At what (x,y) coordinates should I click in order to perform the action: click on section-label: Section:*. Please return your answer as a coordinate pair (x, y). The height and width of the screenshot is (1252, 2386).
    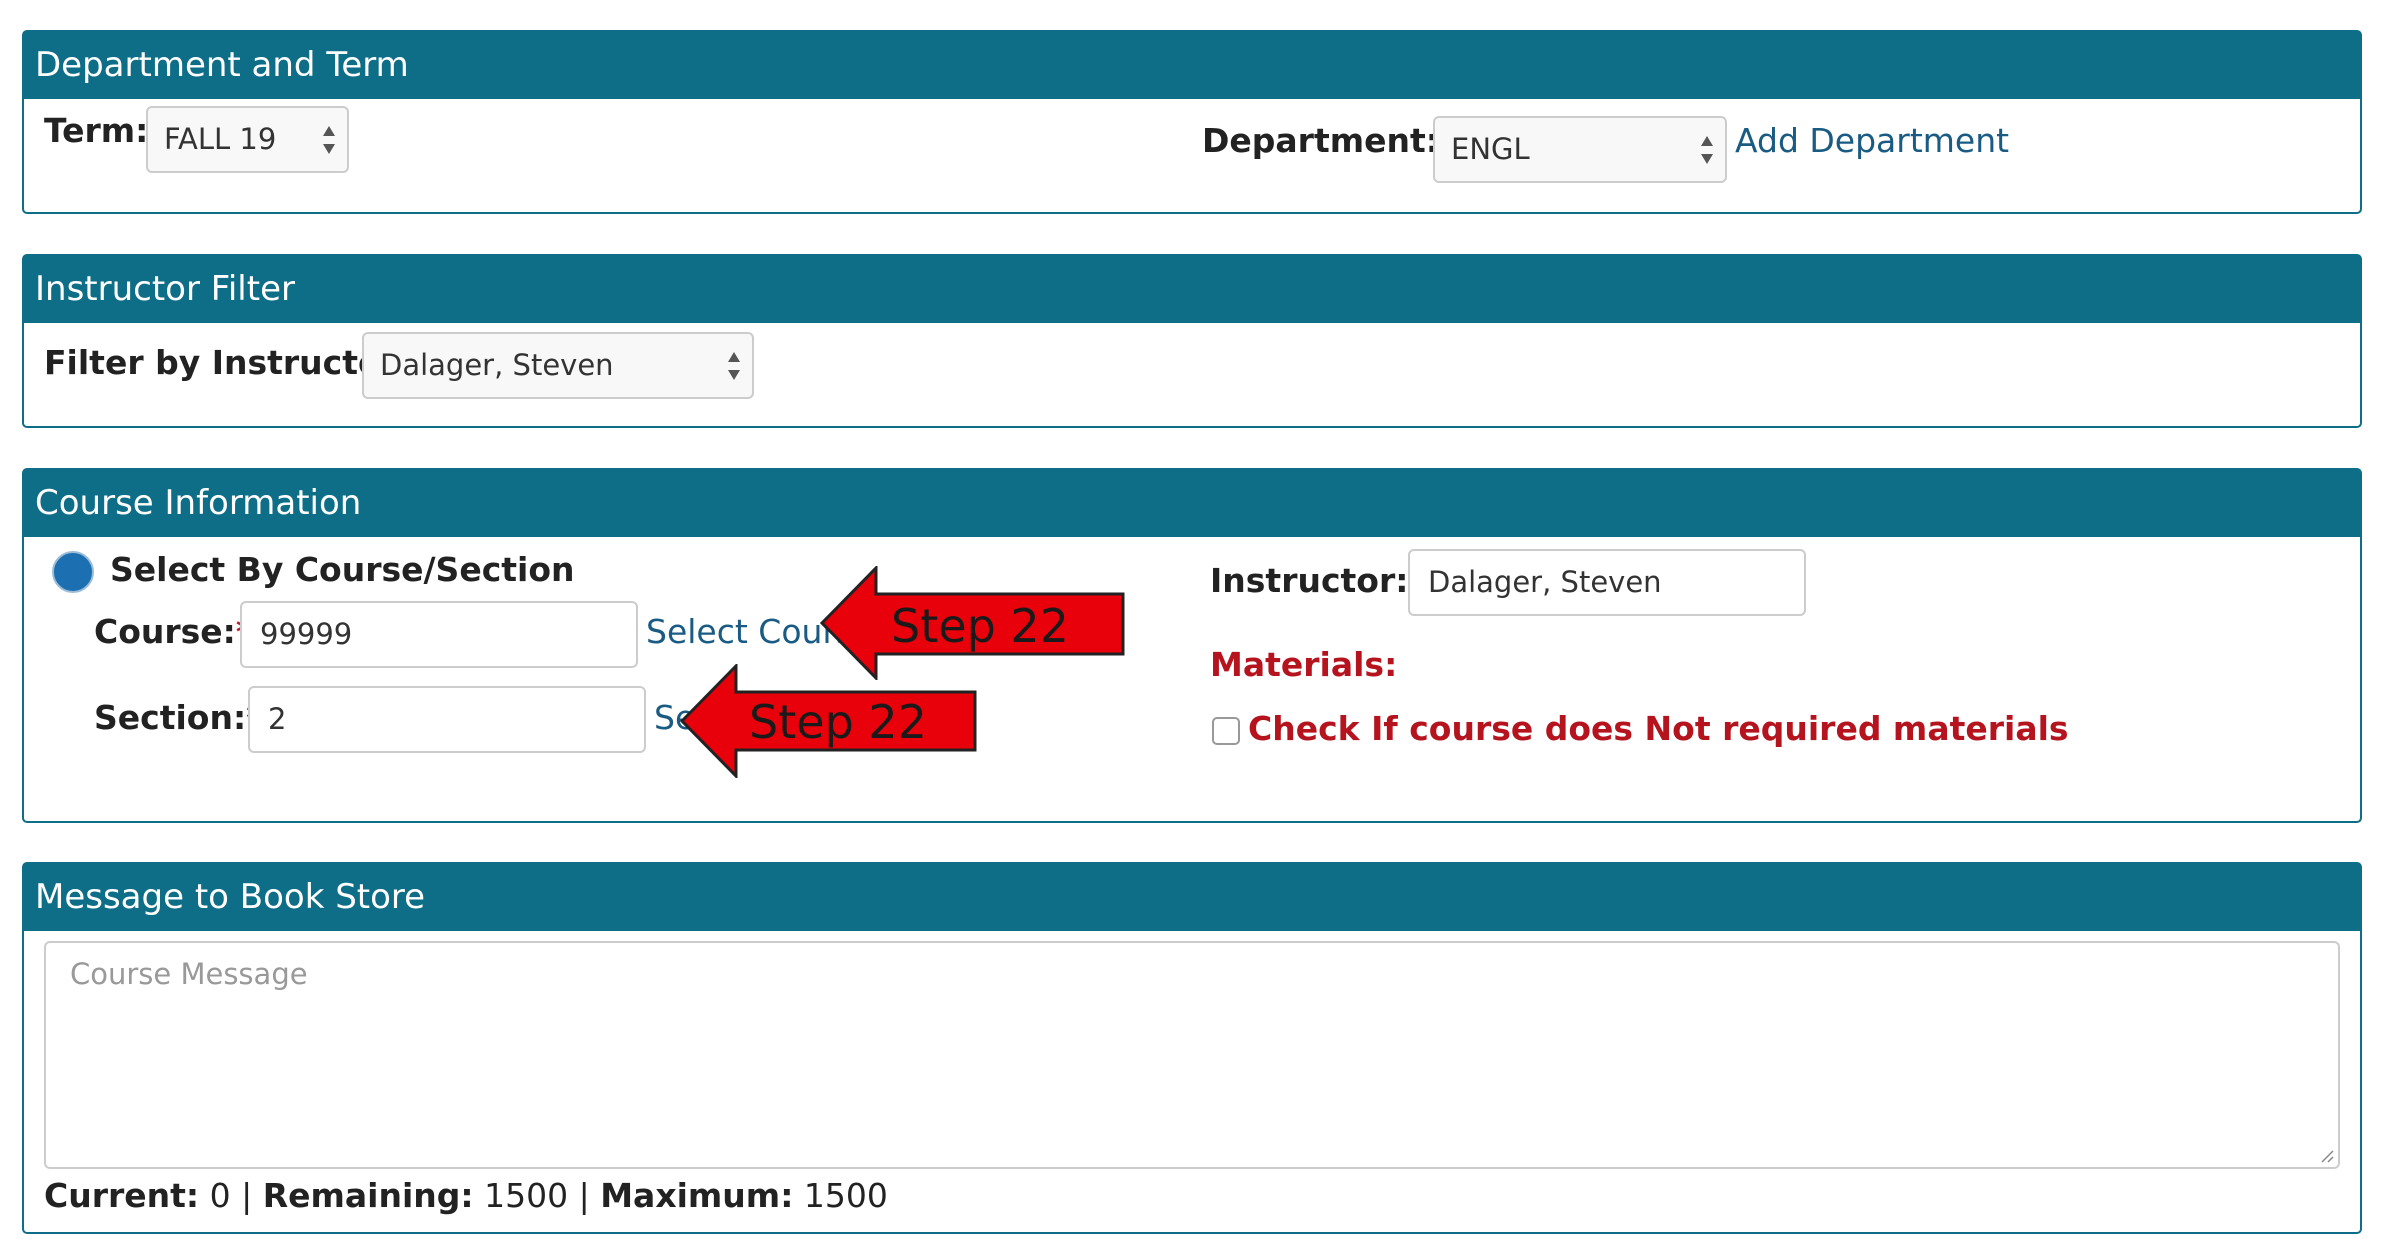
    Looking at the image, I should click on (178, 717).